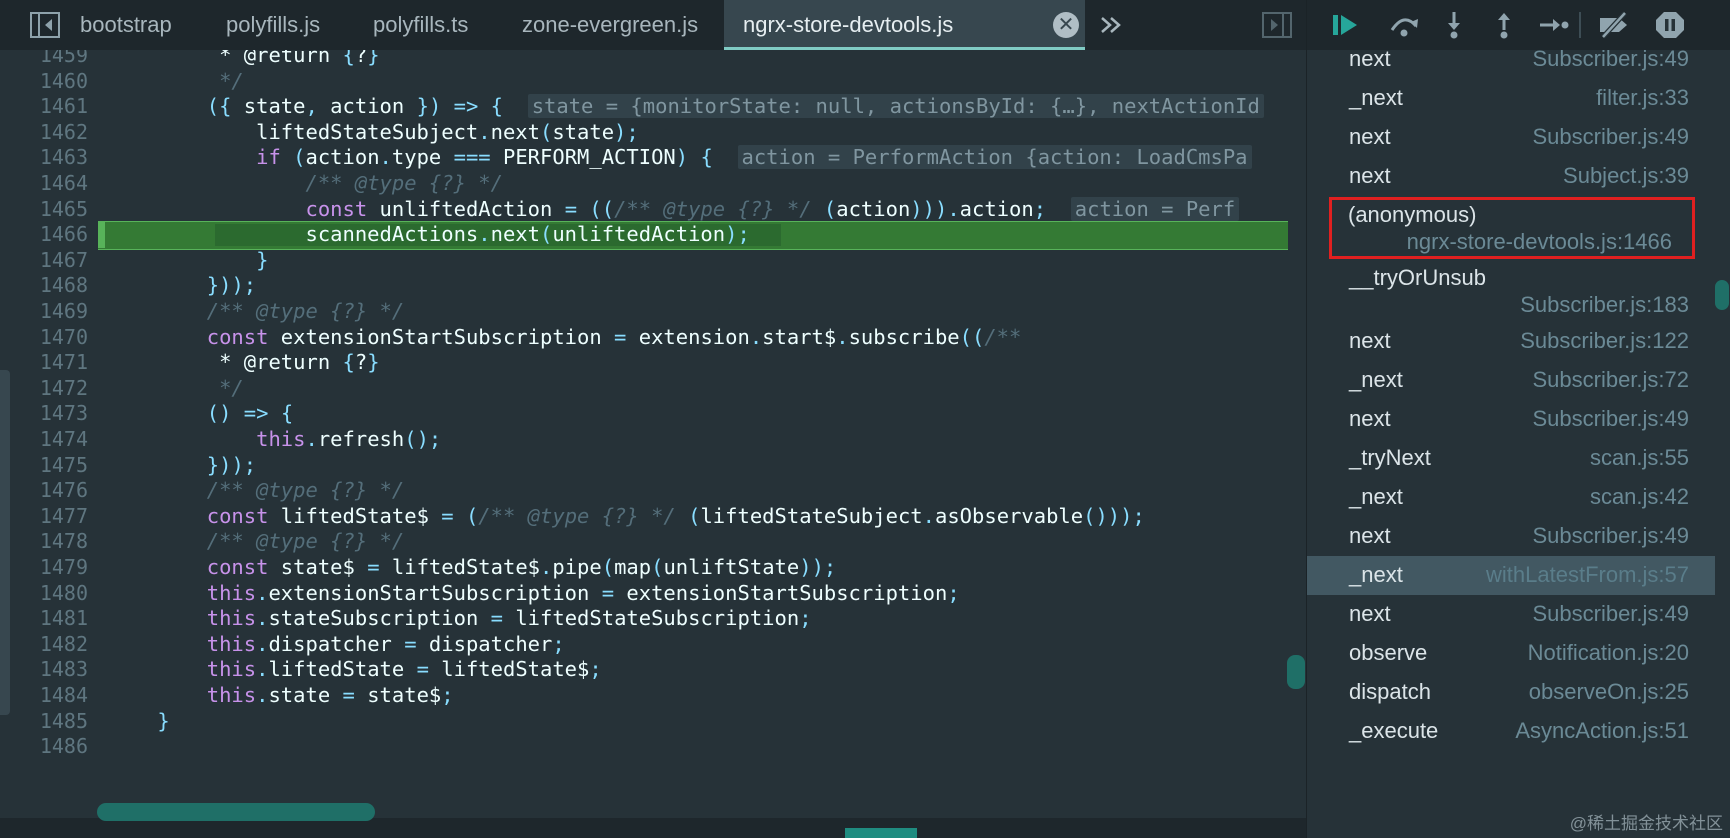  What do you see at coordinates (645, 183) in the screenshot?
I see `code-line: 1464 /** @type {?} */` at bounding box center [645, 183].